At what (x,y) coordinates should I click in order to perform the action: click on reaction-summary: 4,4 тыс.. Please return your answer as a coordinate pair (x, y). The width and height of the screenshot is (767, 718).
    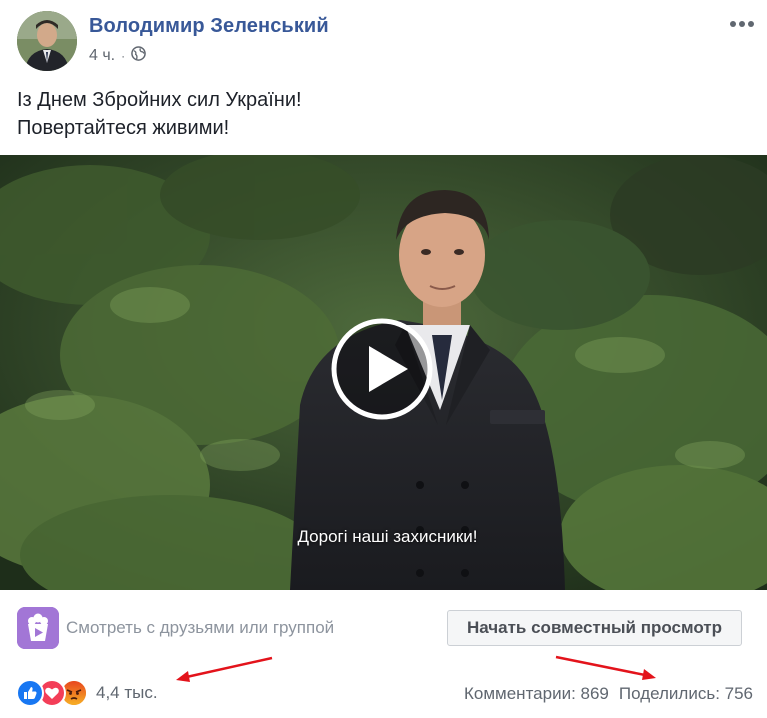
    Looking at the image, I should click on (87, 693).